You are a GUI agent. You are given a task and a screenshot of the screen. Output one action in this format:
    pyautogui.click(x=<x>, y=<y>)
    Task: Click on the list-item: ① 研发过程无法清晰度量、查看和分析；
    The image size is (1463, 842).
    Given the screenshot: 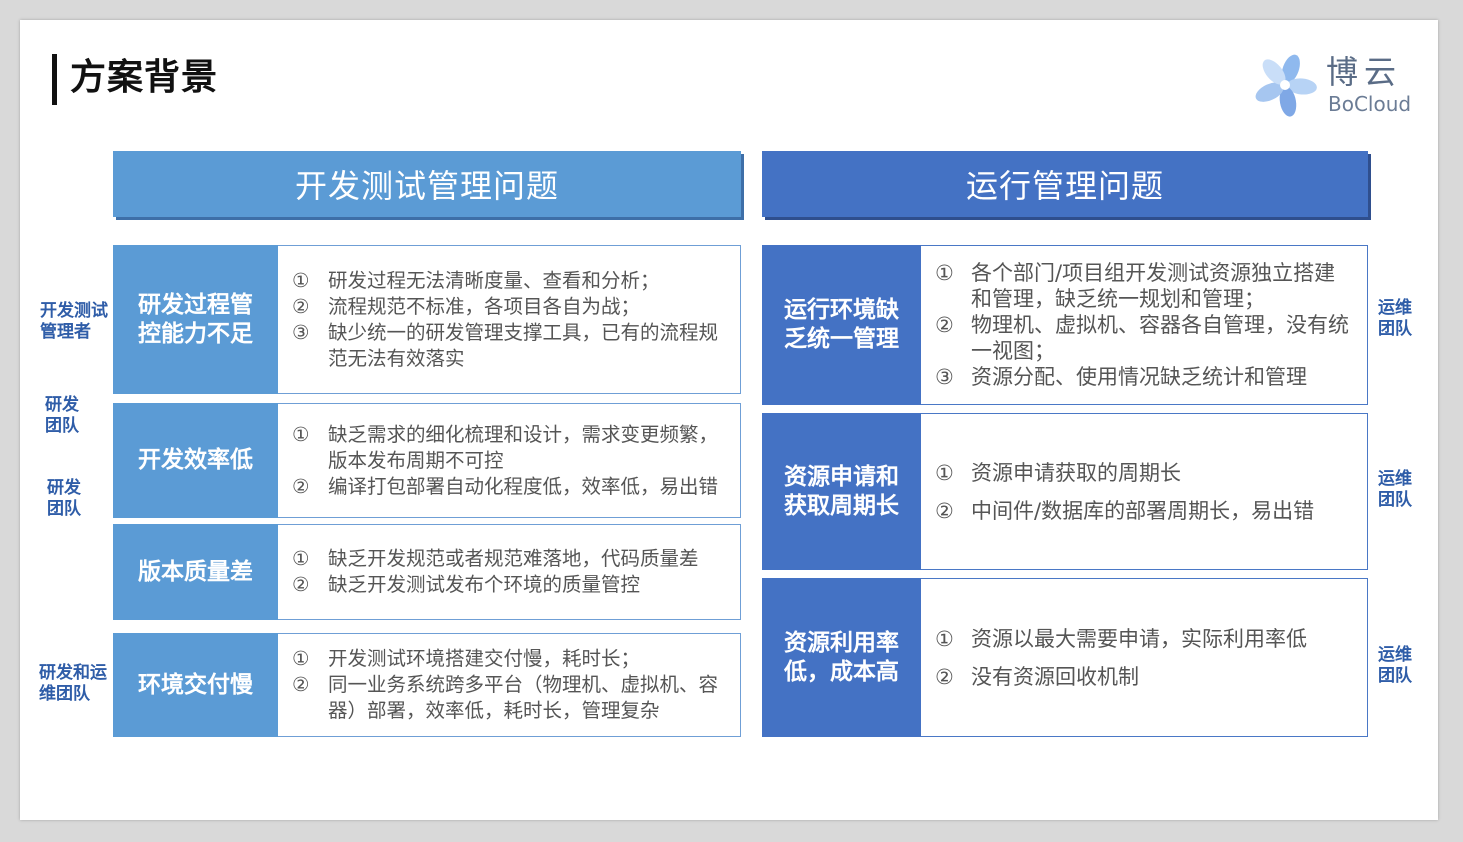 What is the action you would take?
    pyautogui.click(x=476, y=280)
    